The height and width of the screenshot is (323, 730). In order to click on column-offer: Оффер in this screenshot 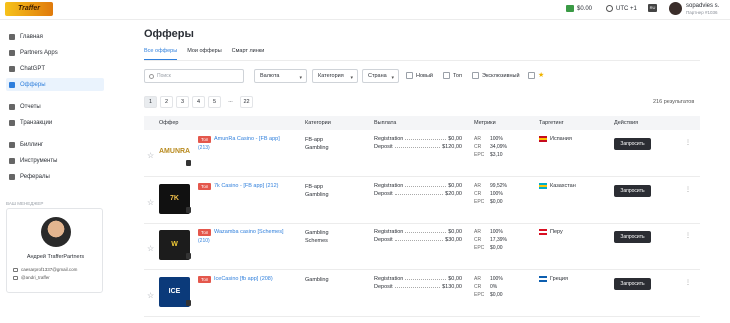, I will do `click(168, 123)`.